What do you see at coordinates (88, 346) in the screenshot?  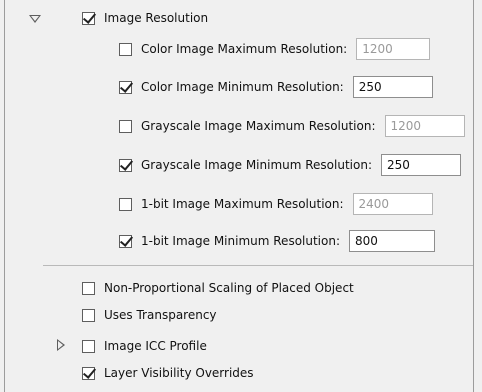 I see `image-icc-profile-checkbox` at bounding box center [88, 346].